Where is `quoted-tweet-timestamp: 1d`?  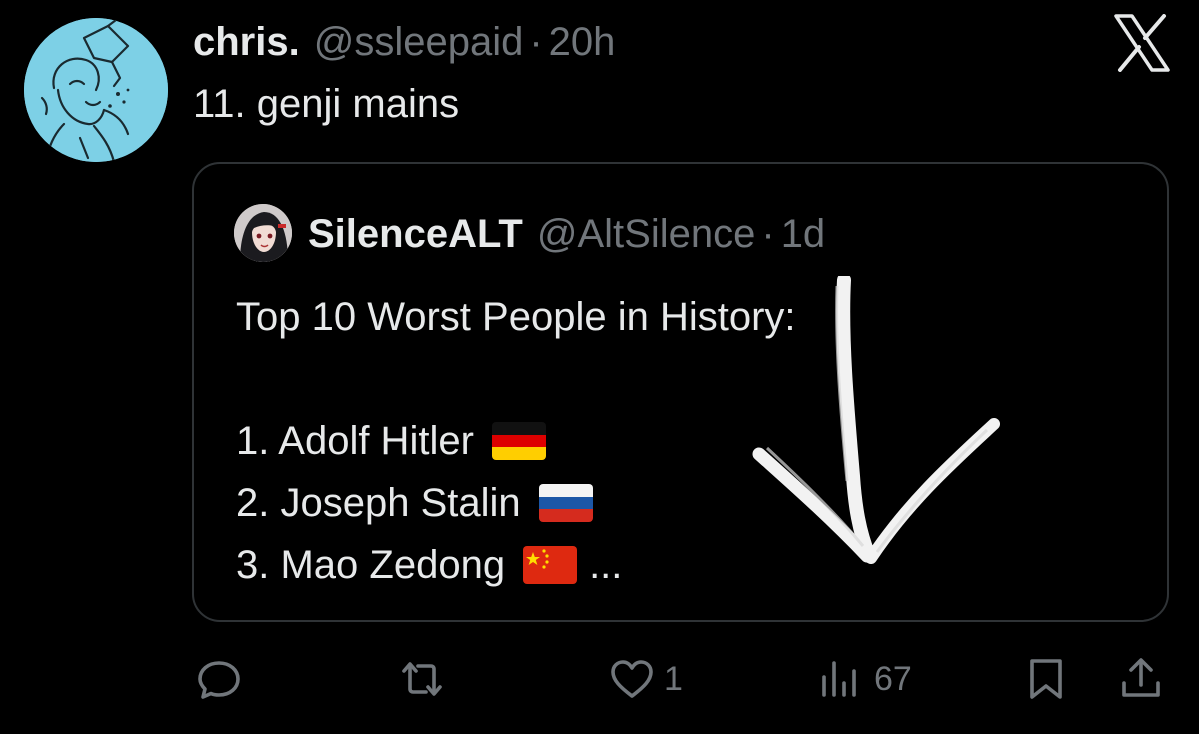
quoted-tweet-timestamp: 1d is located at coordinates (803, 234).